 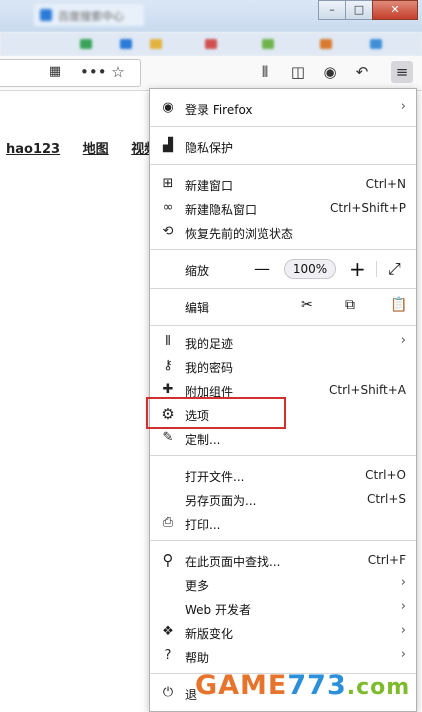 What do you see at coordinates (357, 269) in the screenshot?
I see `zoom-in-button: +` at bounding box center [357, 269].